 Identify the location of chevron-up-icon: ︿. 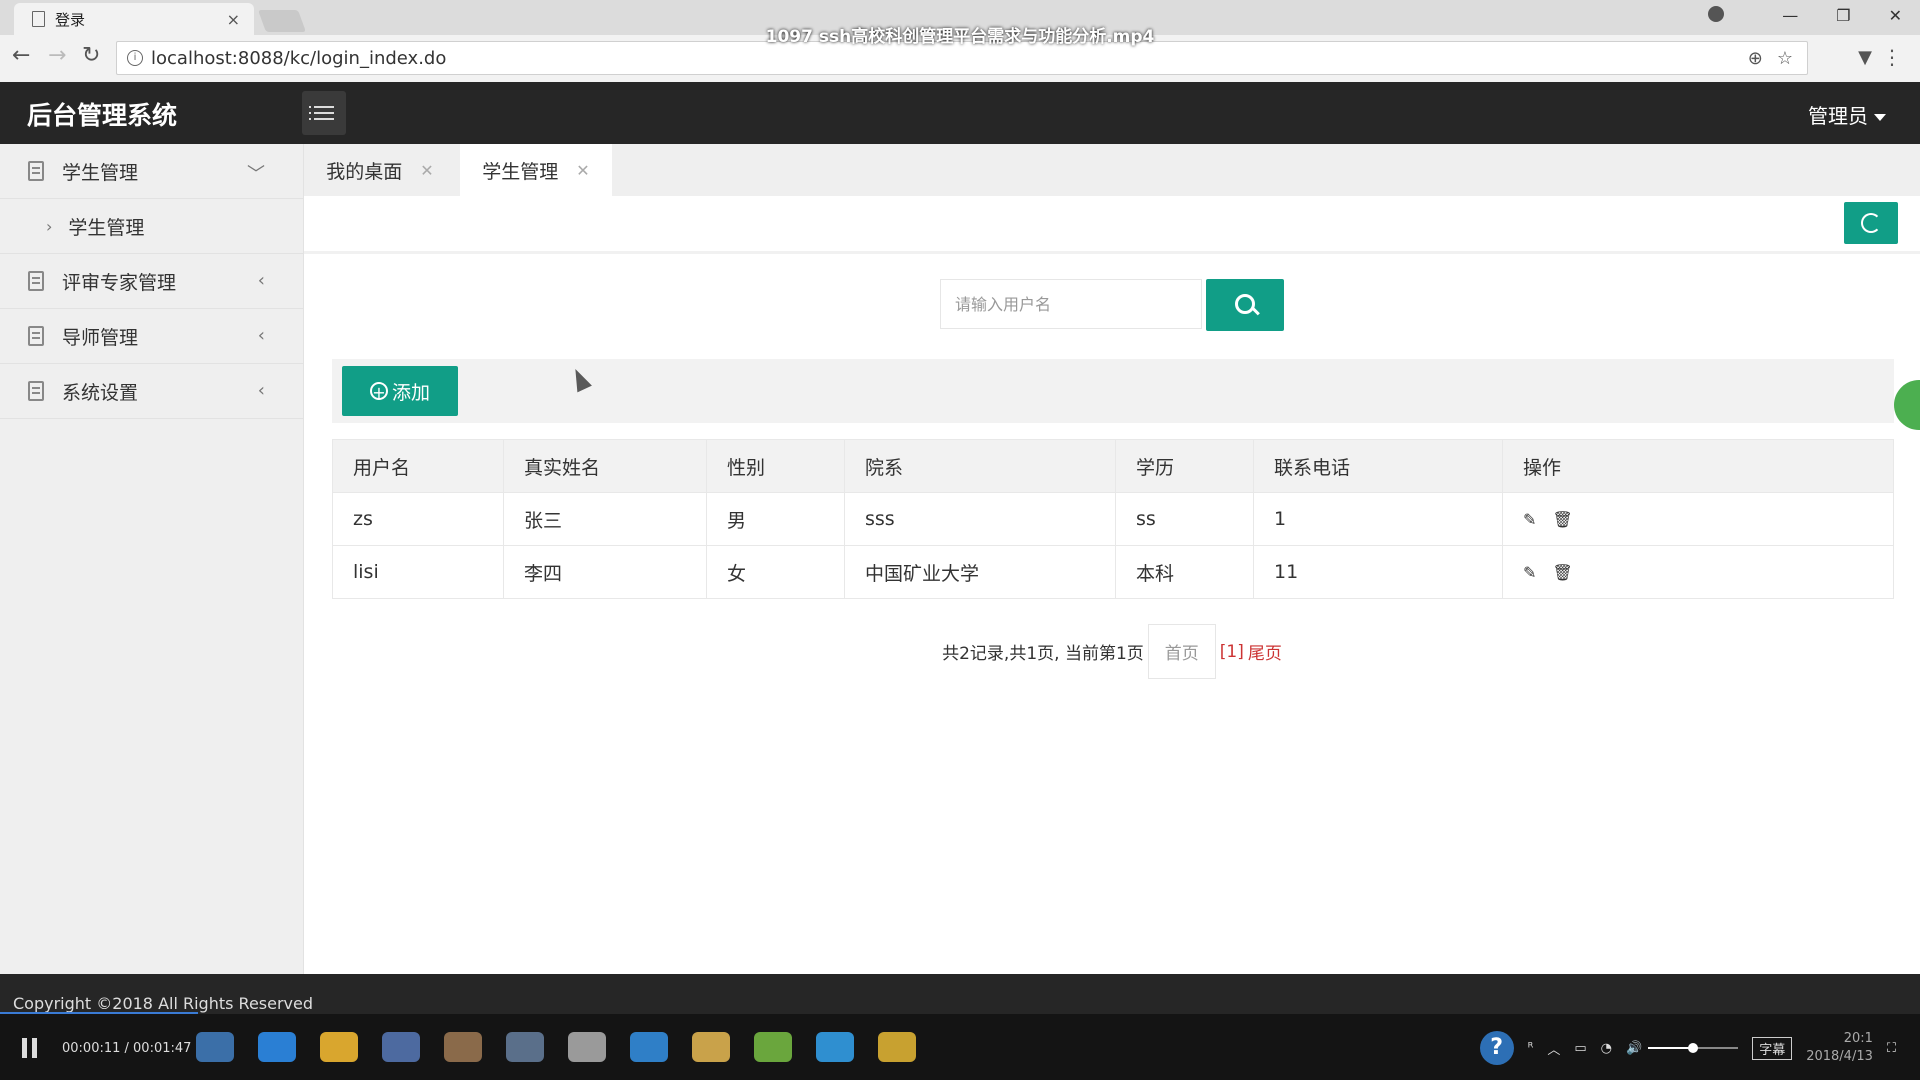
(1553, 1048).